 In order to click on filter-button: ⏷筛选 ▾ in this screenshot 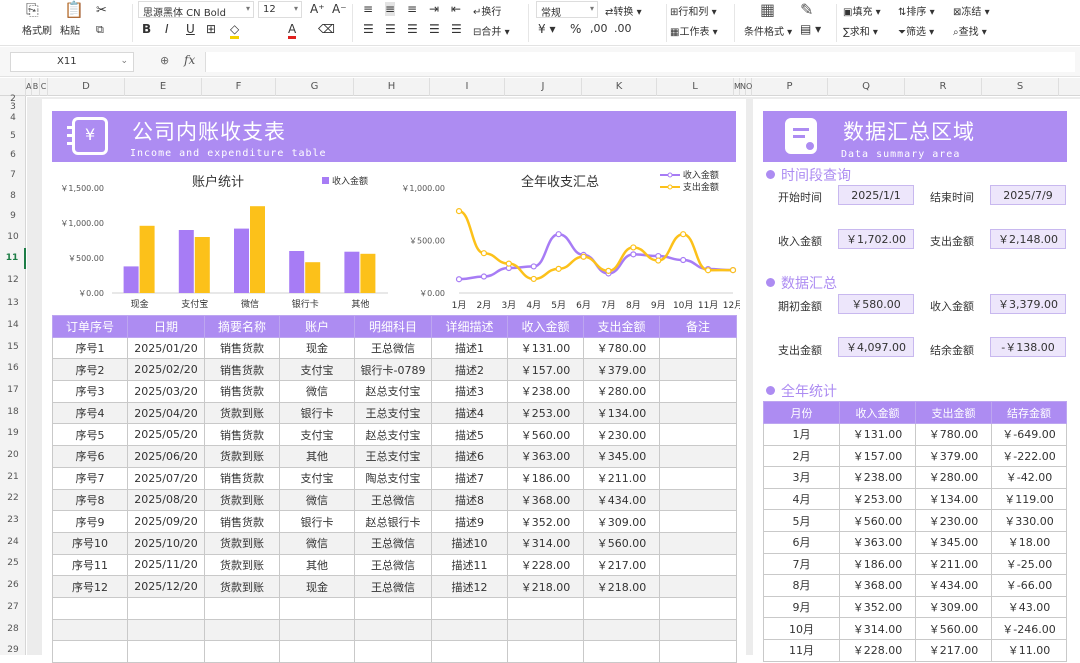, I will do `click(916, 30)`.